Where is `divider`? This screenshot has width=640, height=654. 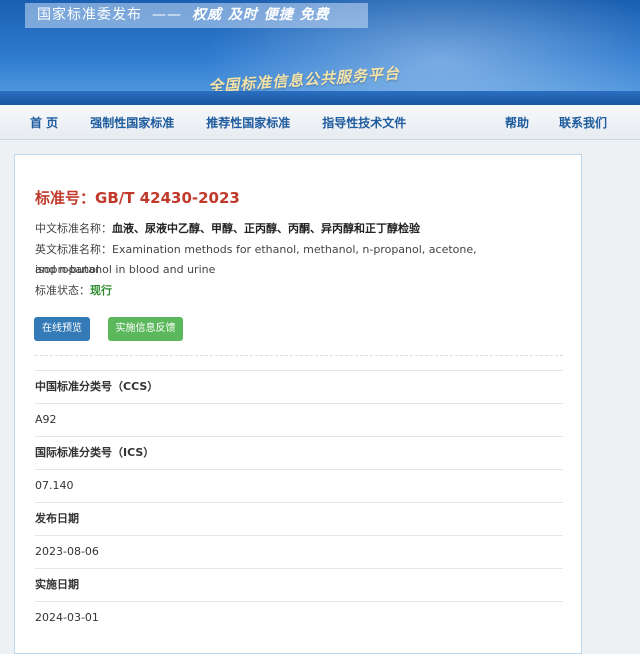
divider is located at coordinates (299, 355).